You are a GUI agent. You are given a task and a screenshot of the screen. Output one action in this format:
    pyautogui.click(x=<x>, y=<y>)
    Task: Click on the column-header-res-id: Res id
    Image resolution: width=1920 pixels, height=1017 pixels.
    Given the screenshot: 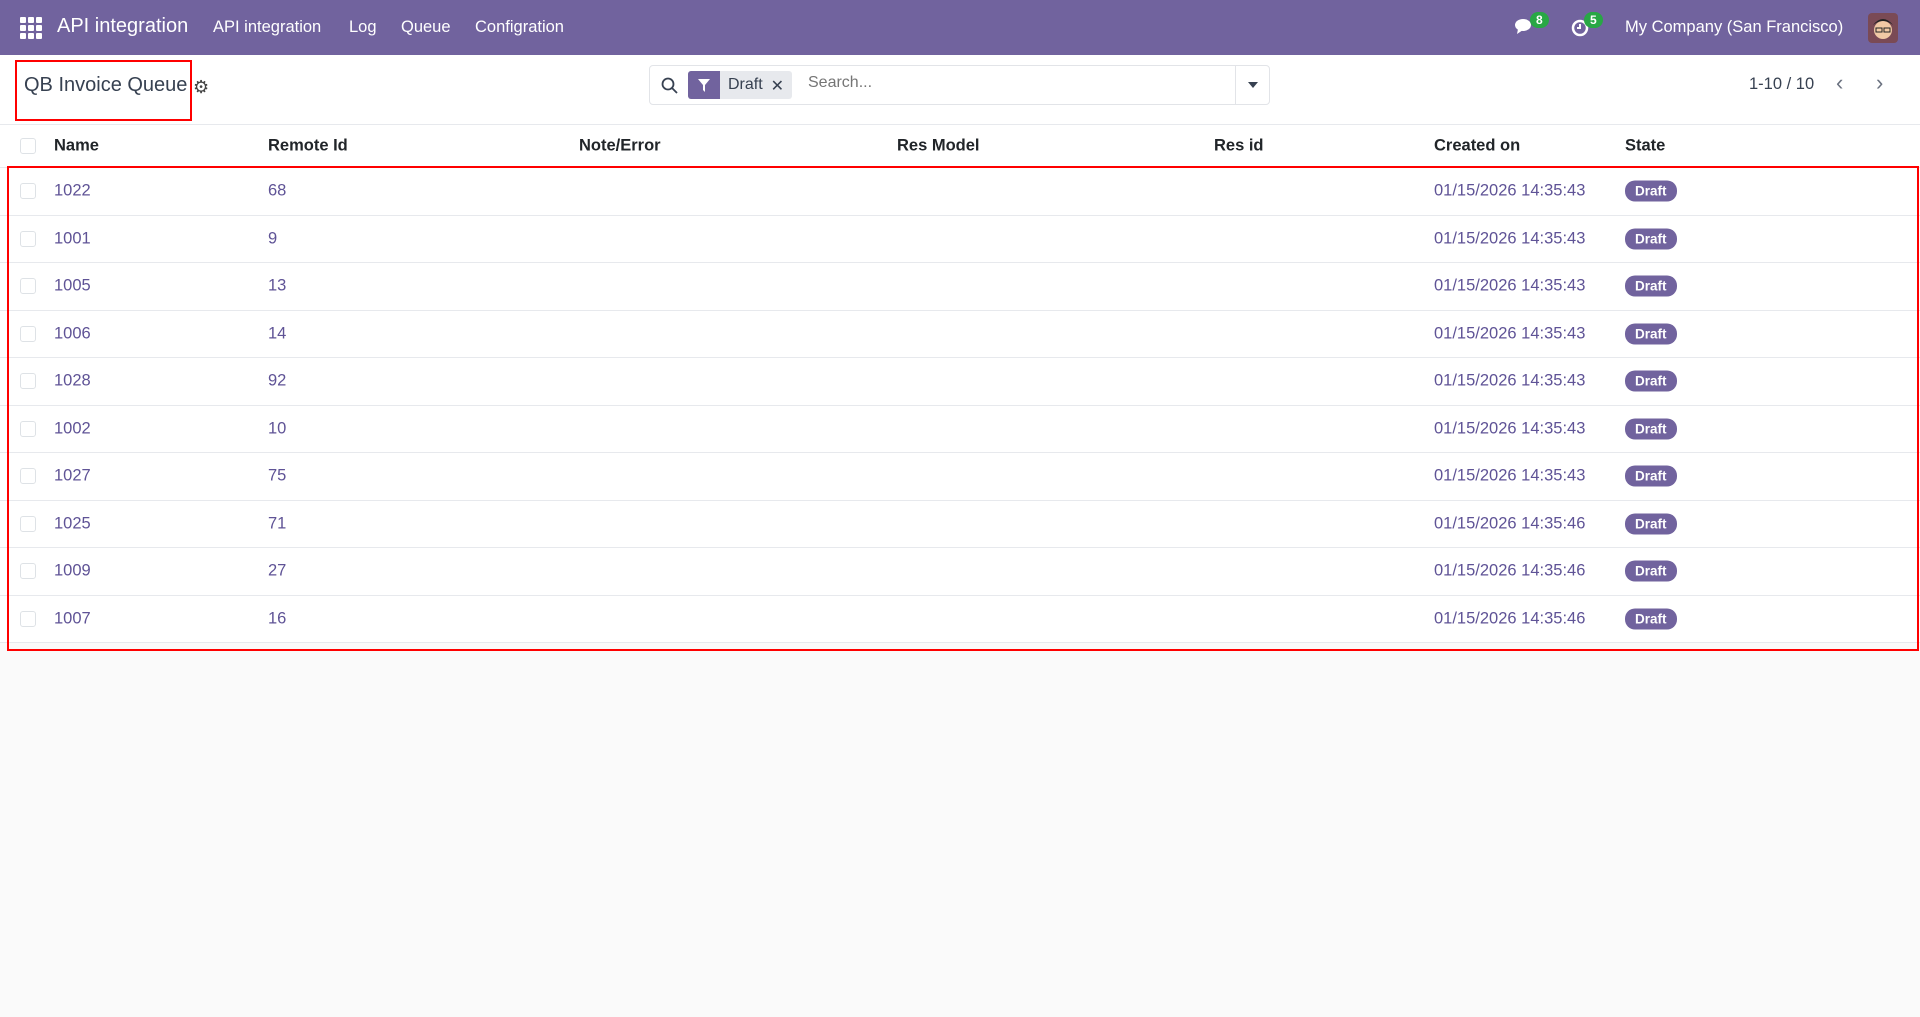 What is the action you would take?
    pyautogui.click(x=1239, y=146)
    